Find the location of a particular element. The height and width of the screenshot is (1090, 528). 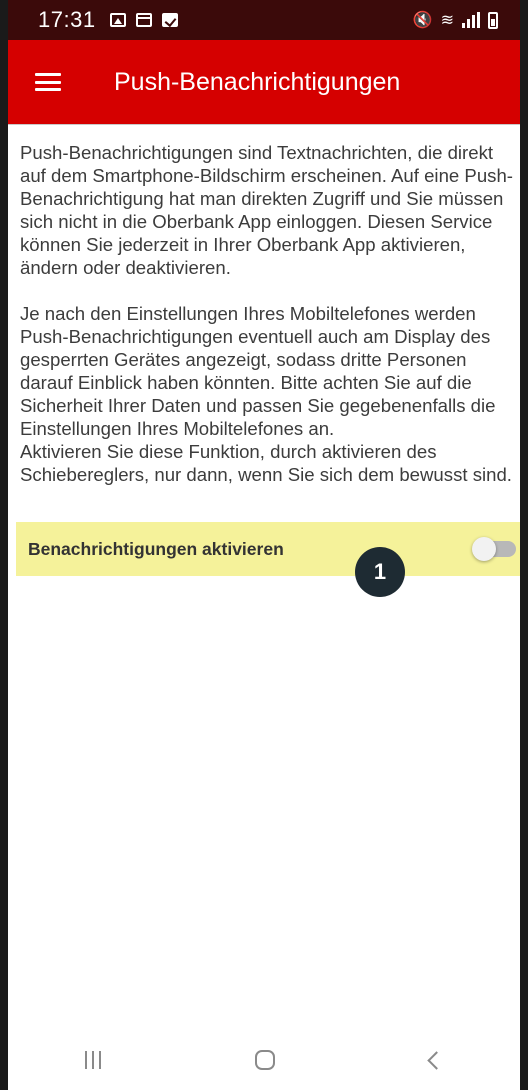

notification-icons is located at coordinates (143, 20).